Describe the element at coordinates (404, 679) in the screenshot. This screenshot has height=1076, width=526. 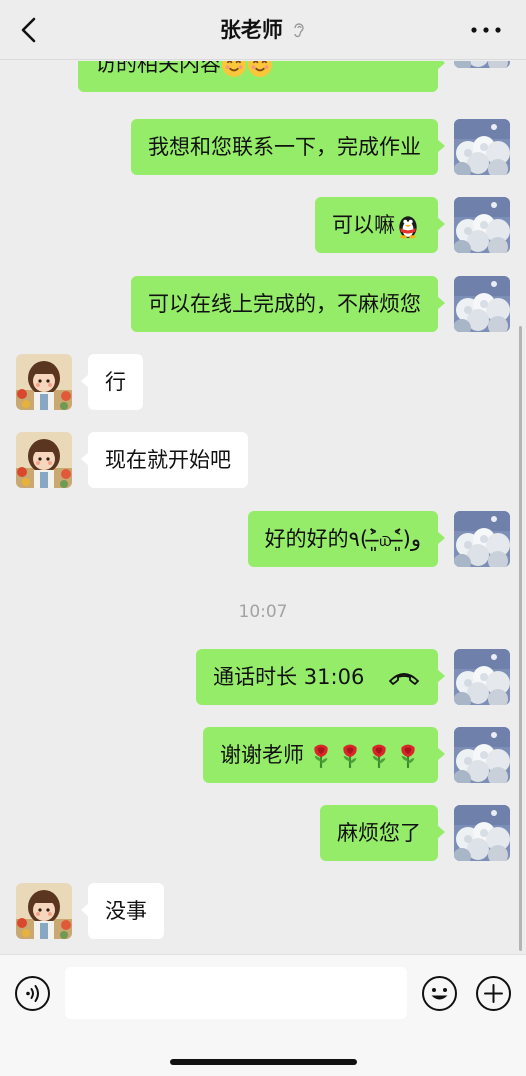
I see `phone-hangup-icon` at that location.